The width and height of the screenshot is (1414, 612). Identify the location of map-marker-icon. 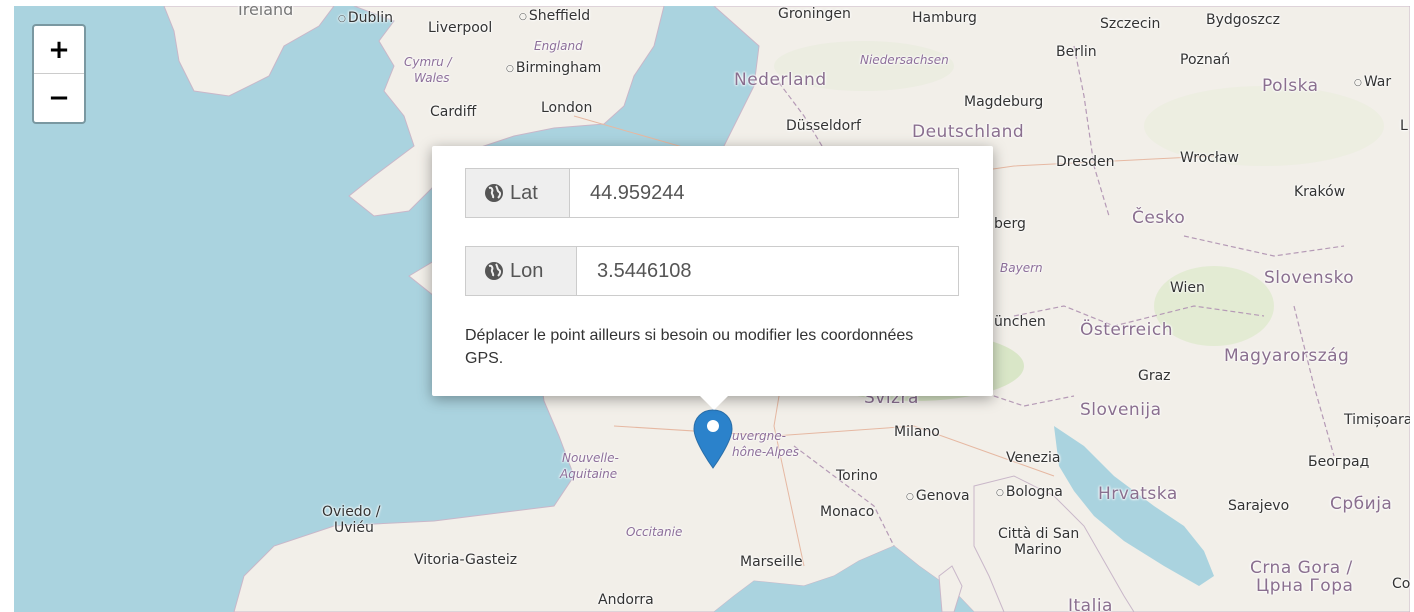
(713, 439).